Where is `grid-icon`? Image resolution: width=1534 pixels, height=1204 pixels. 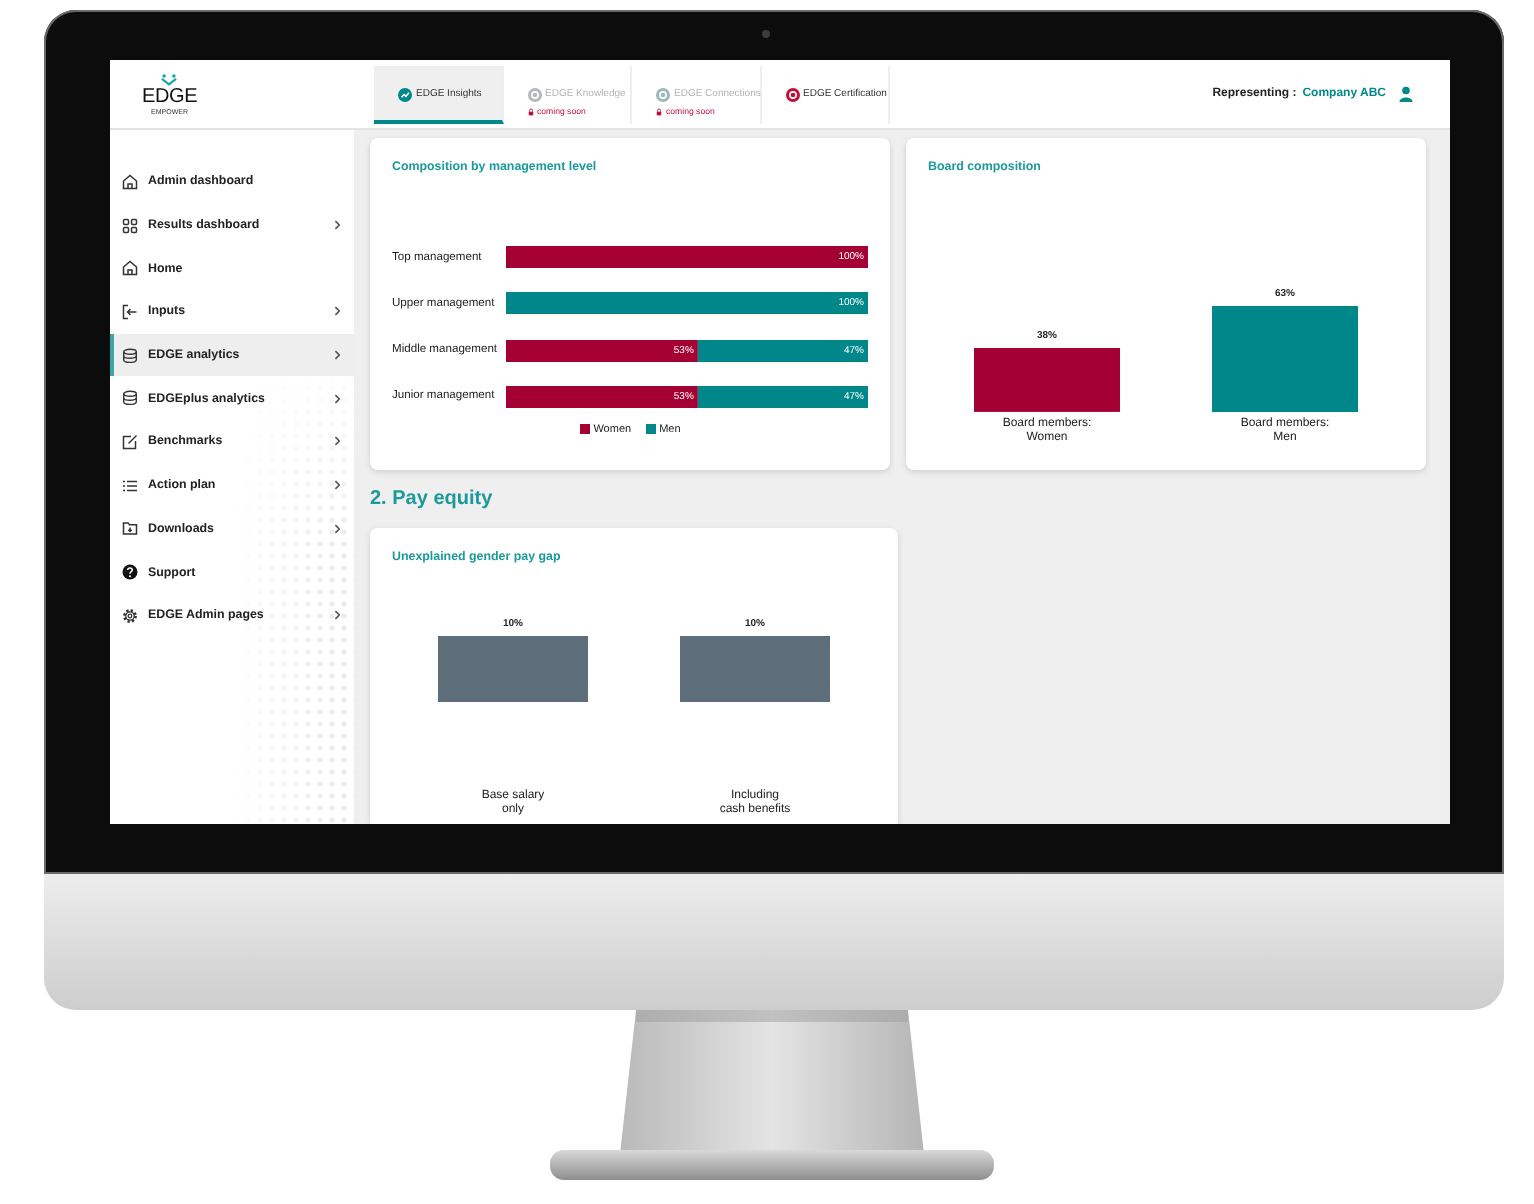 grid-icon is located at coordinates (130, 225).